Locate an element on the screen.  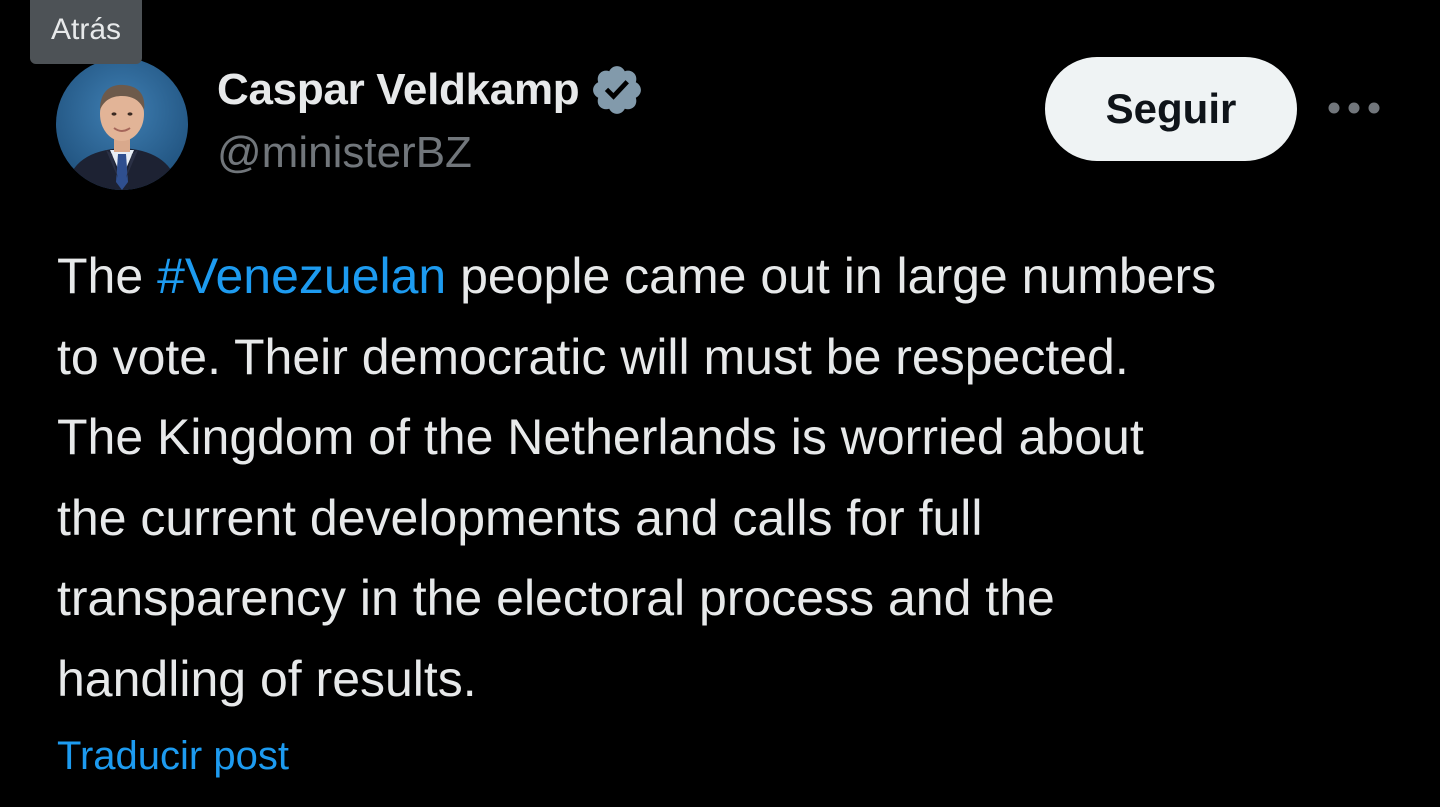
translate-post-link: Traducir post is located at coordinates (173, 756).